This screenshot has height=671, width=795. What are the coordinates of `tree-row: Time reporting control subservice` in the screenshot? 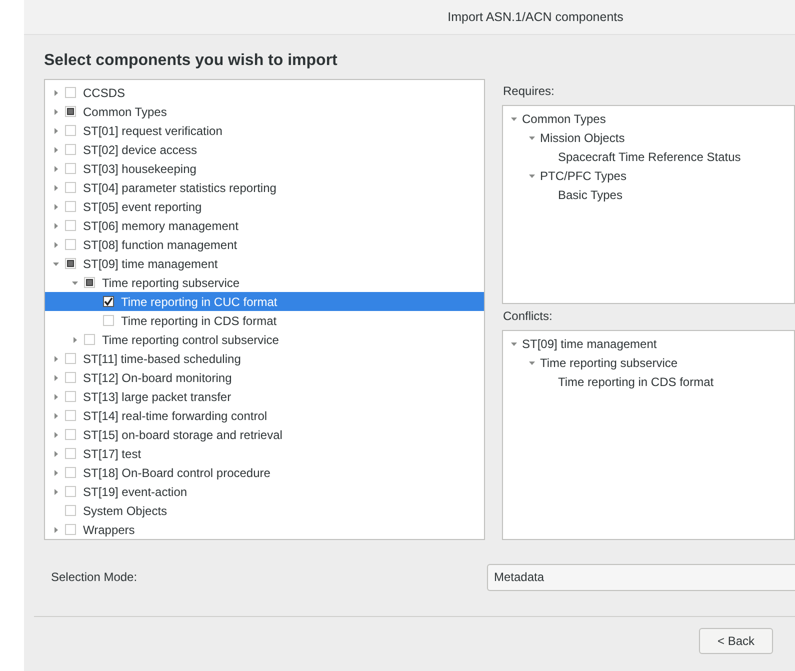 It's located at (264, 339).